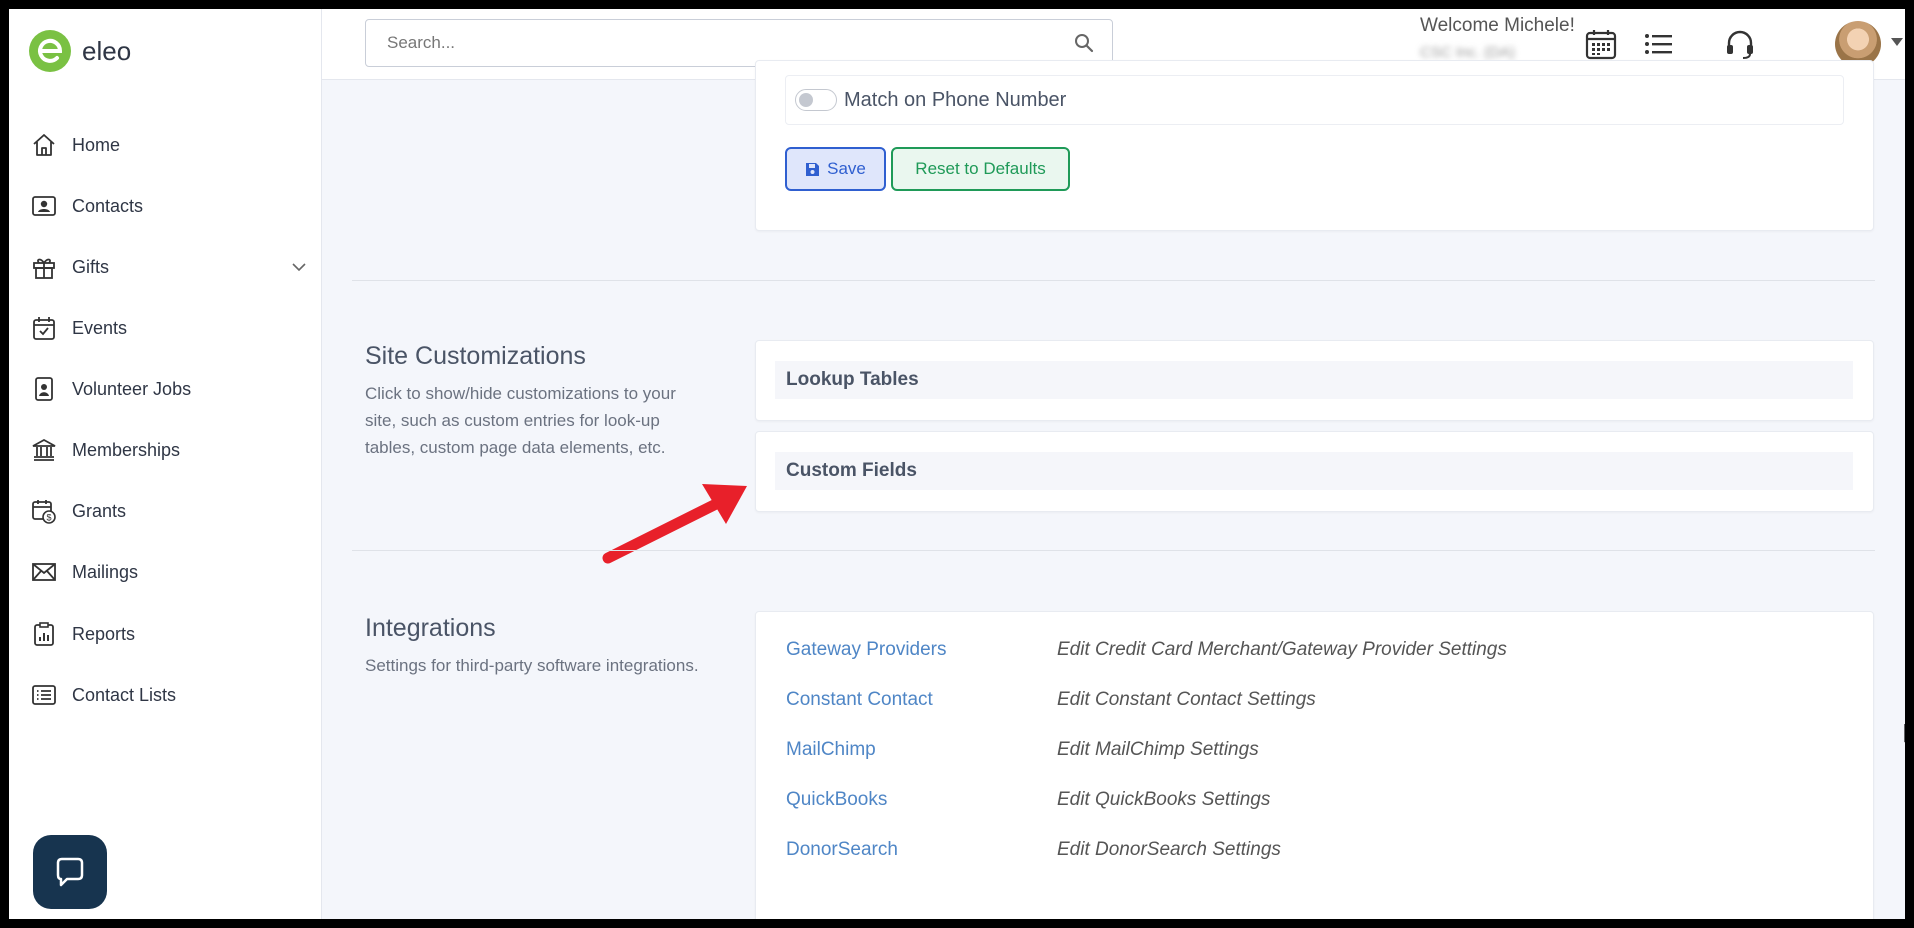 This screenshot has width=1914, height=928. Describe the element at coordinates (104, 633) in the screenshot. I see `sidebar-item-label: Reports` at that location.